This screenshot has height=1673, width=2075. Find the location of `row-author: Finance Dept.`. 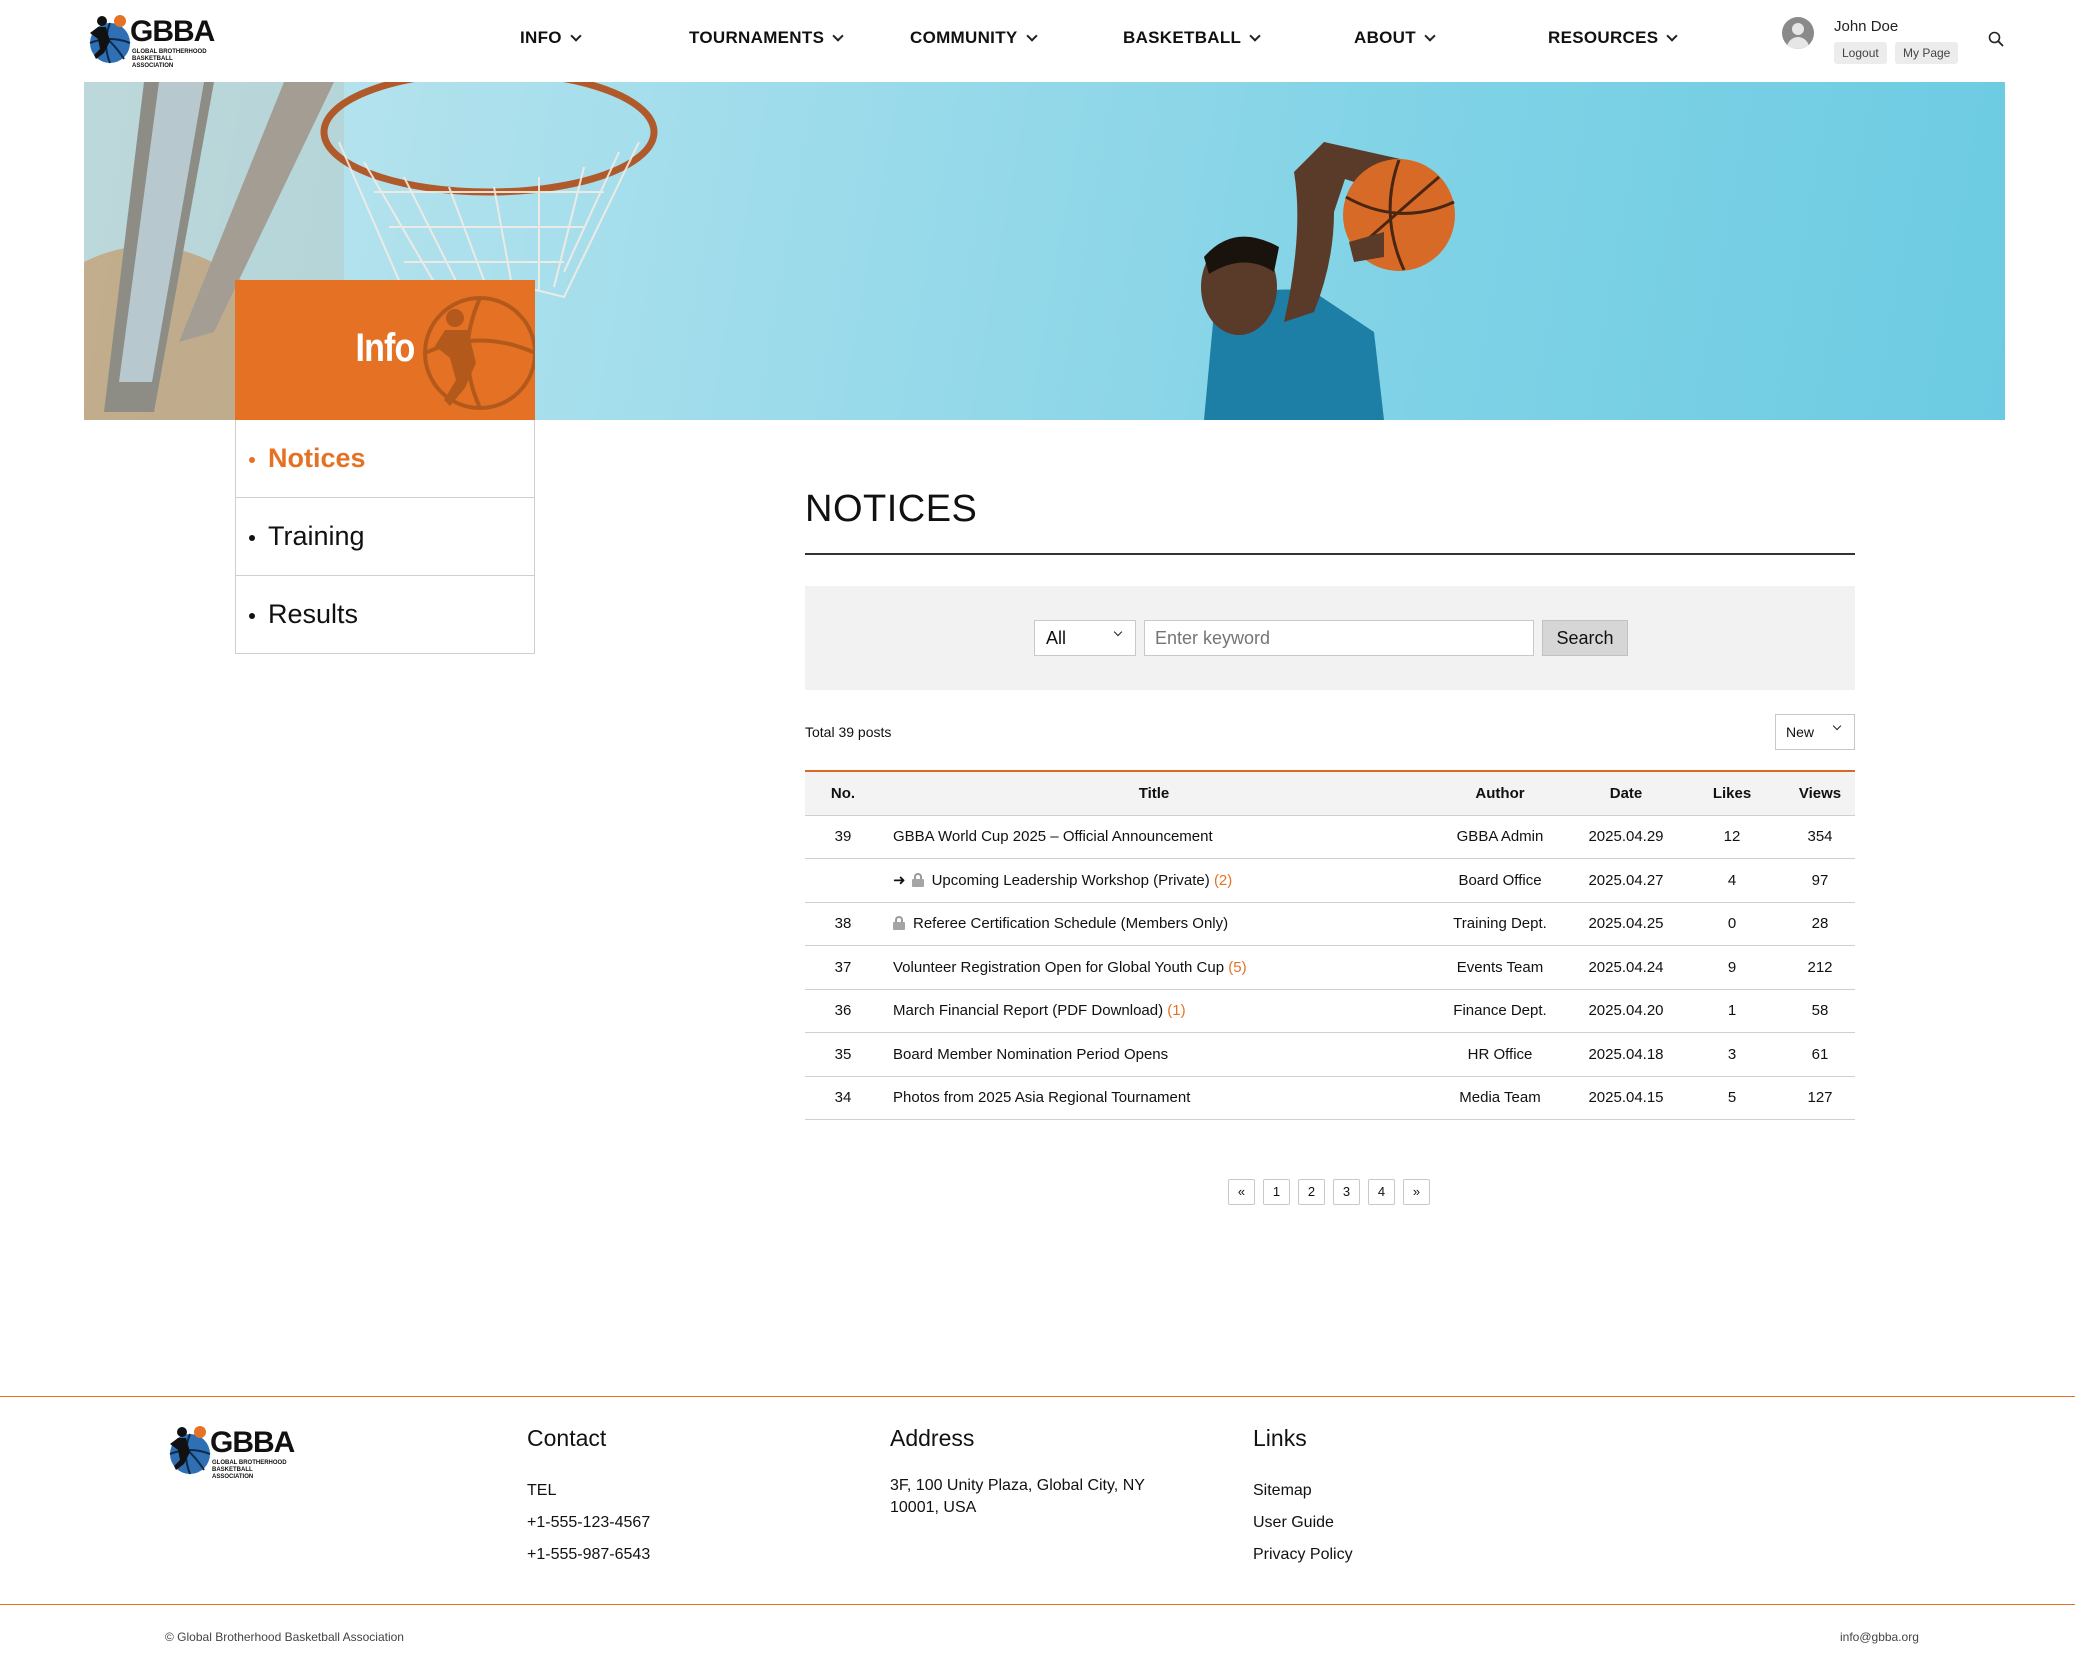

row-author: Finance Dept. is located at coordinates (1500, 1011).